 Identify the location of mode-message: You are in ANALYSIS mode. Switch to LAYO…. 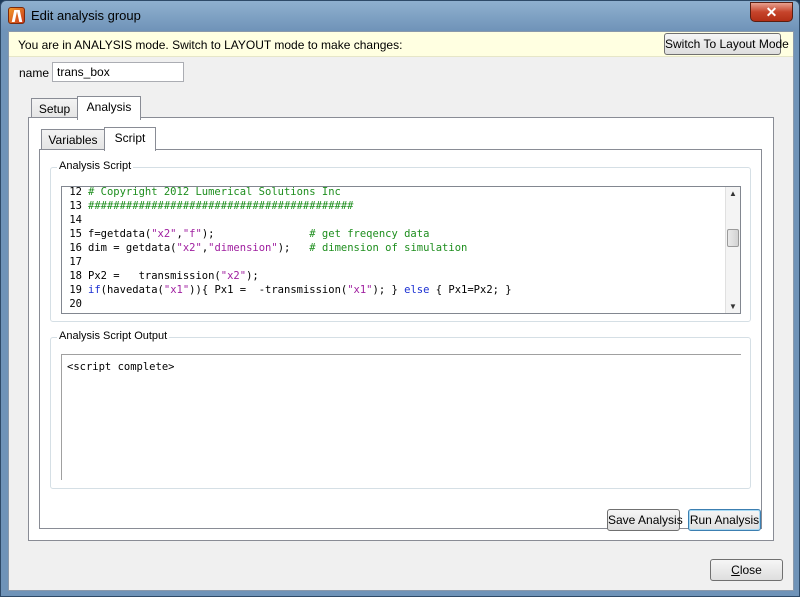
(210, 45).